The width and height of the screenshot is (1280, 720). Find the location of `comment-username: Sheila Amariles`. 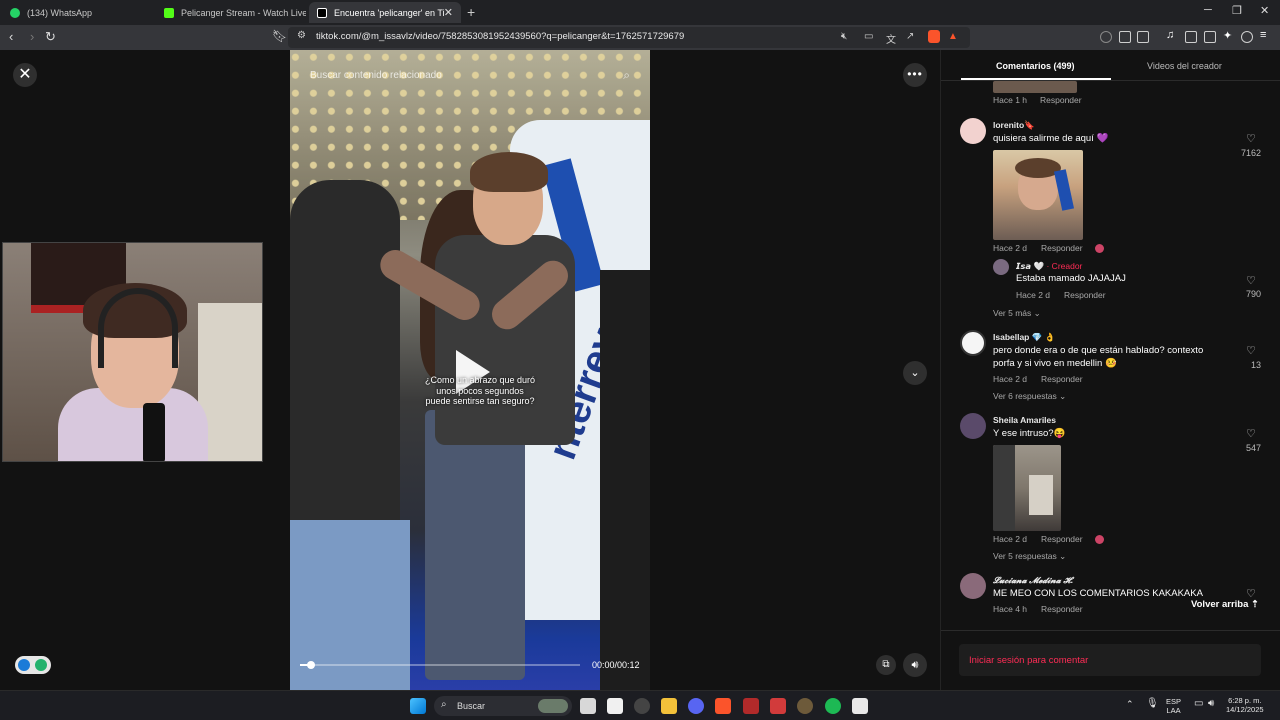

comment-username: Sheila Amariles is located at coordinates (1024, 420).